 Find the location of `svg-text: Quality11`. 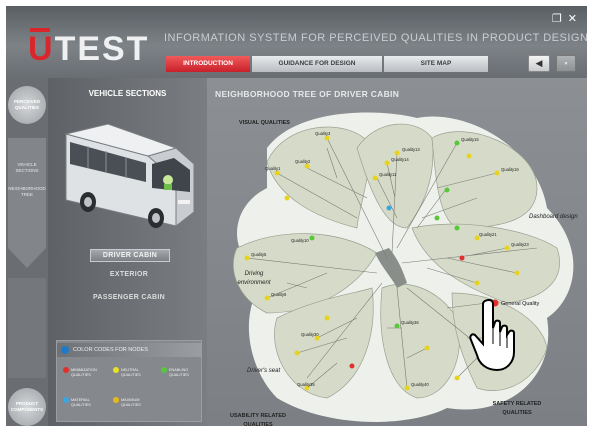

svg-text: Quality11 is located at coordinates (388, 174).